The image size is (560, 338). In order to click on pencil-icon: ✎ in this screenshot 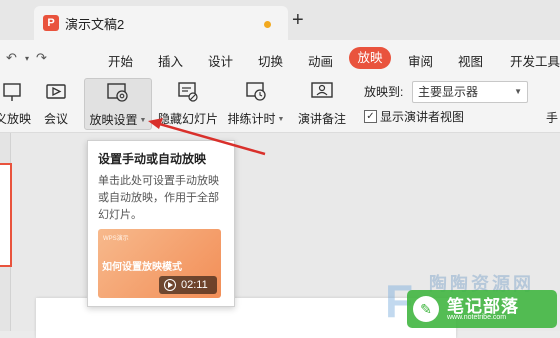, I will do `click(426, 309)`.